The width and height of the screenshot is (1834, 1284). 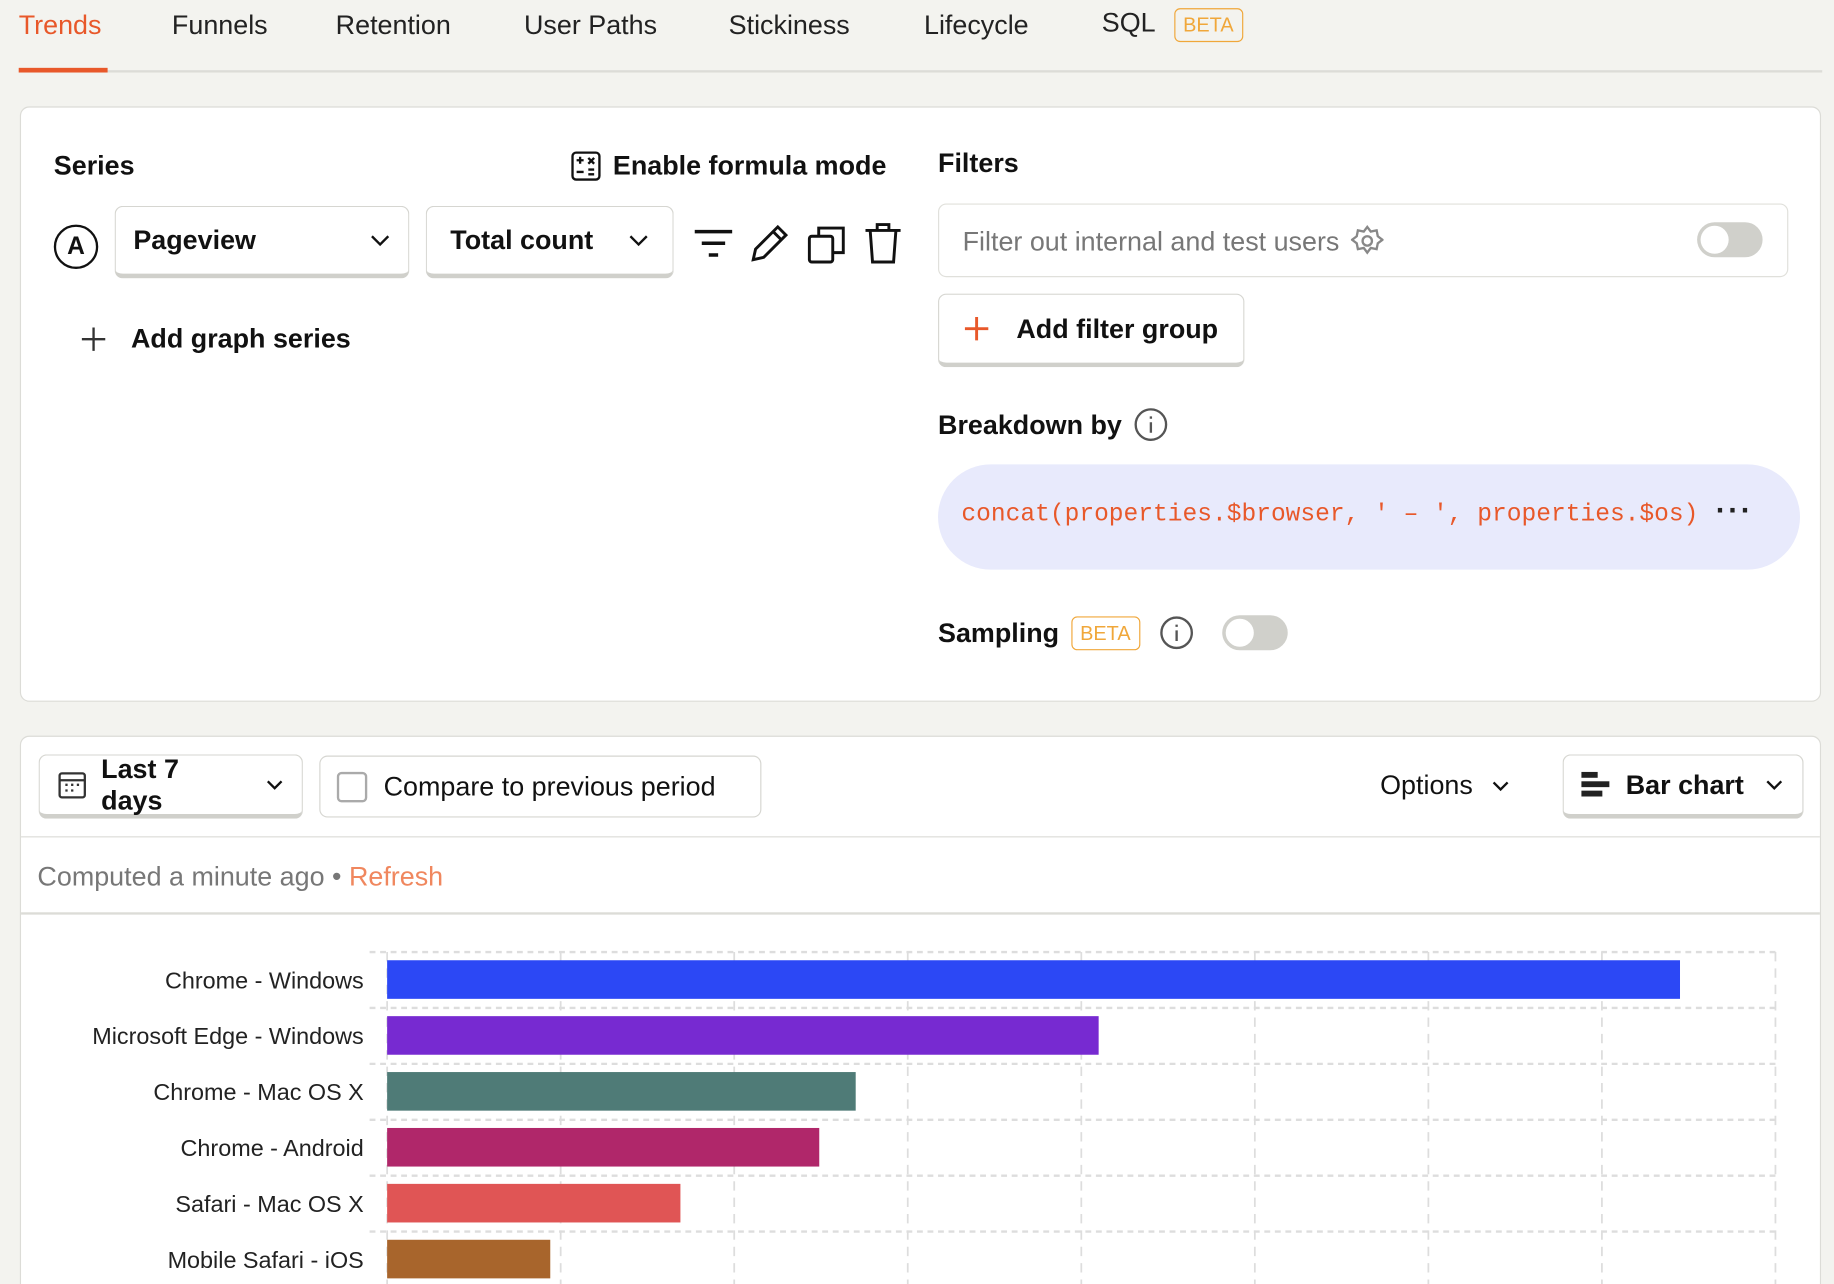 I want to click on tab-retention: Retention, so click(x=393, y=25).